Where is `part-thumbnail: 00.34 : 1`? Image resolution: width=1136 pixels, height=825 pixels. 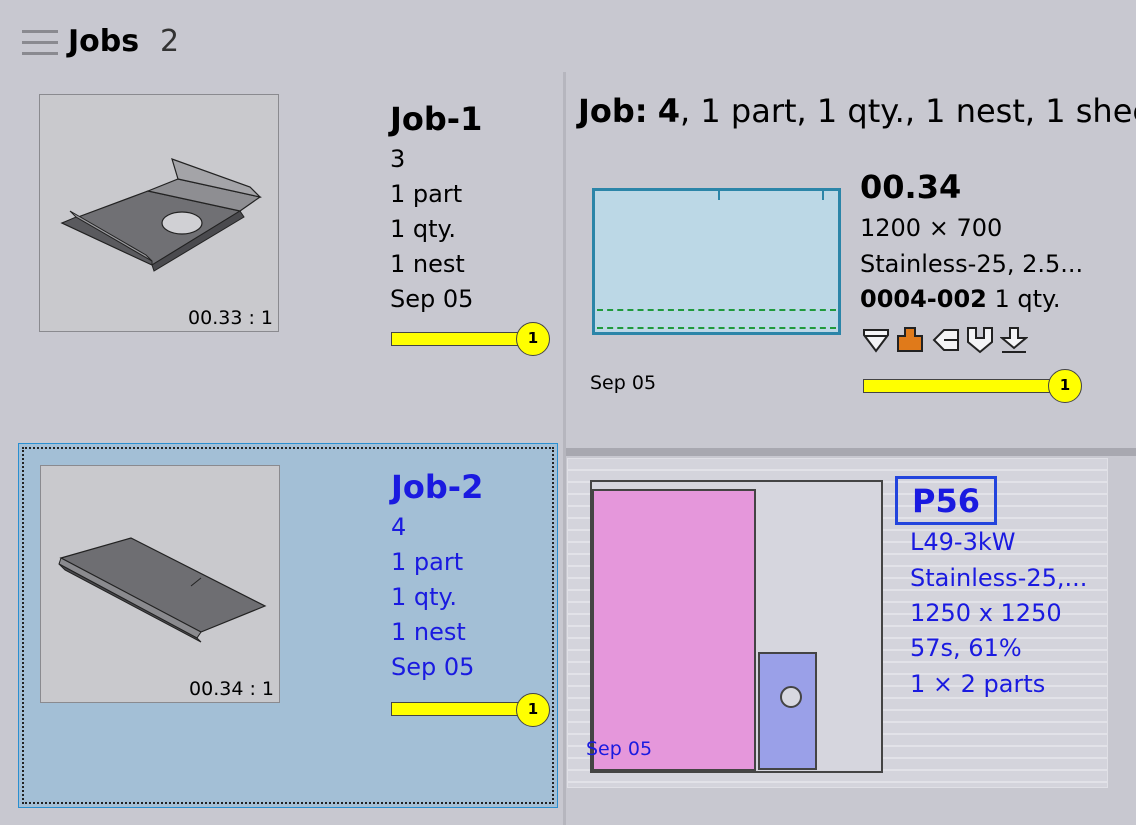 part-thumbnail: 00.34 : 1 is located at coordinates (160, 584).